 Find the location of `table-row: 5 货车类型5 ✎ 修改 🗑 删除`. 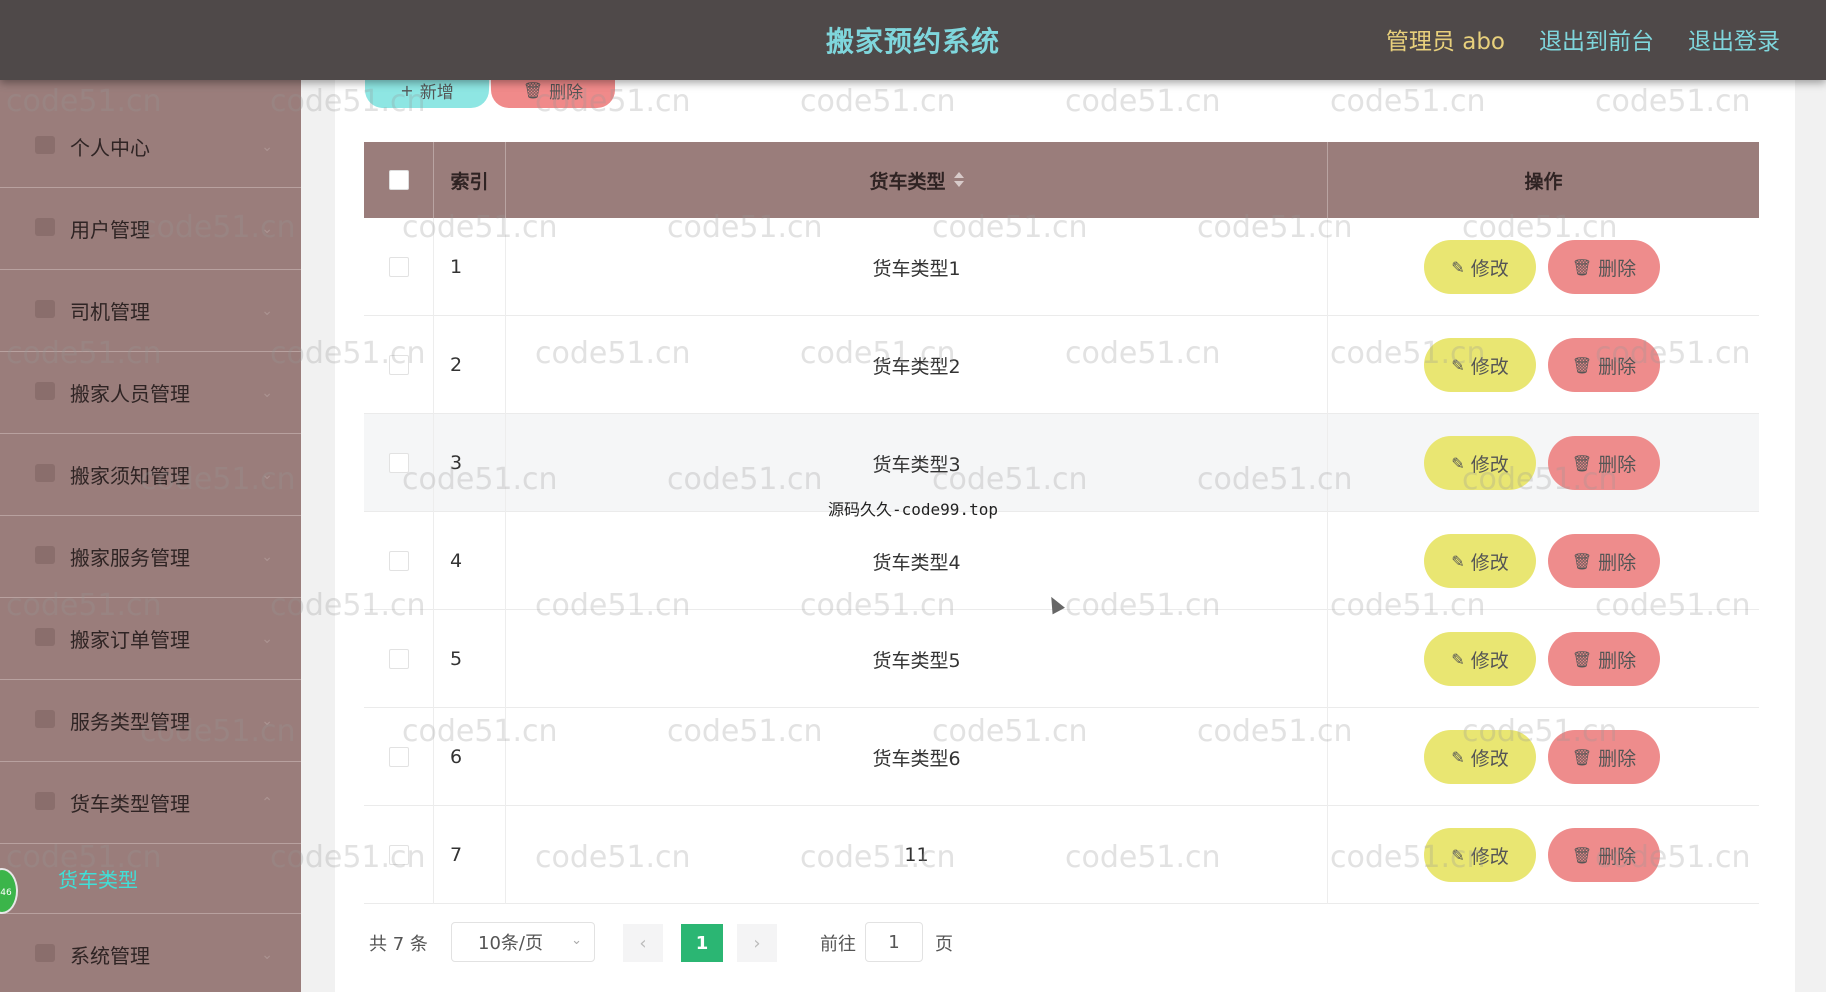

table-row: 5 货车类型5 ✎ 修改 🗑 删除 is located at coordinates (1061, 659).